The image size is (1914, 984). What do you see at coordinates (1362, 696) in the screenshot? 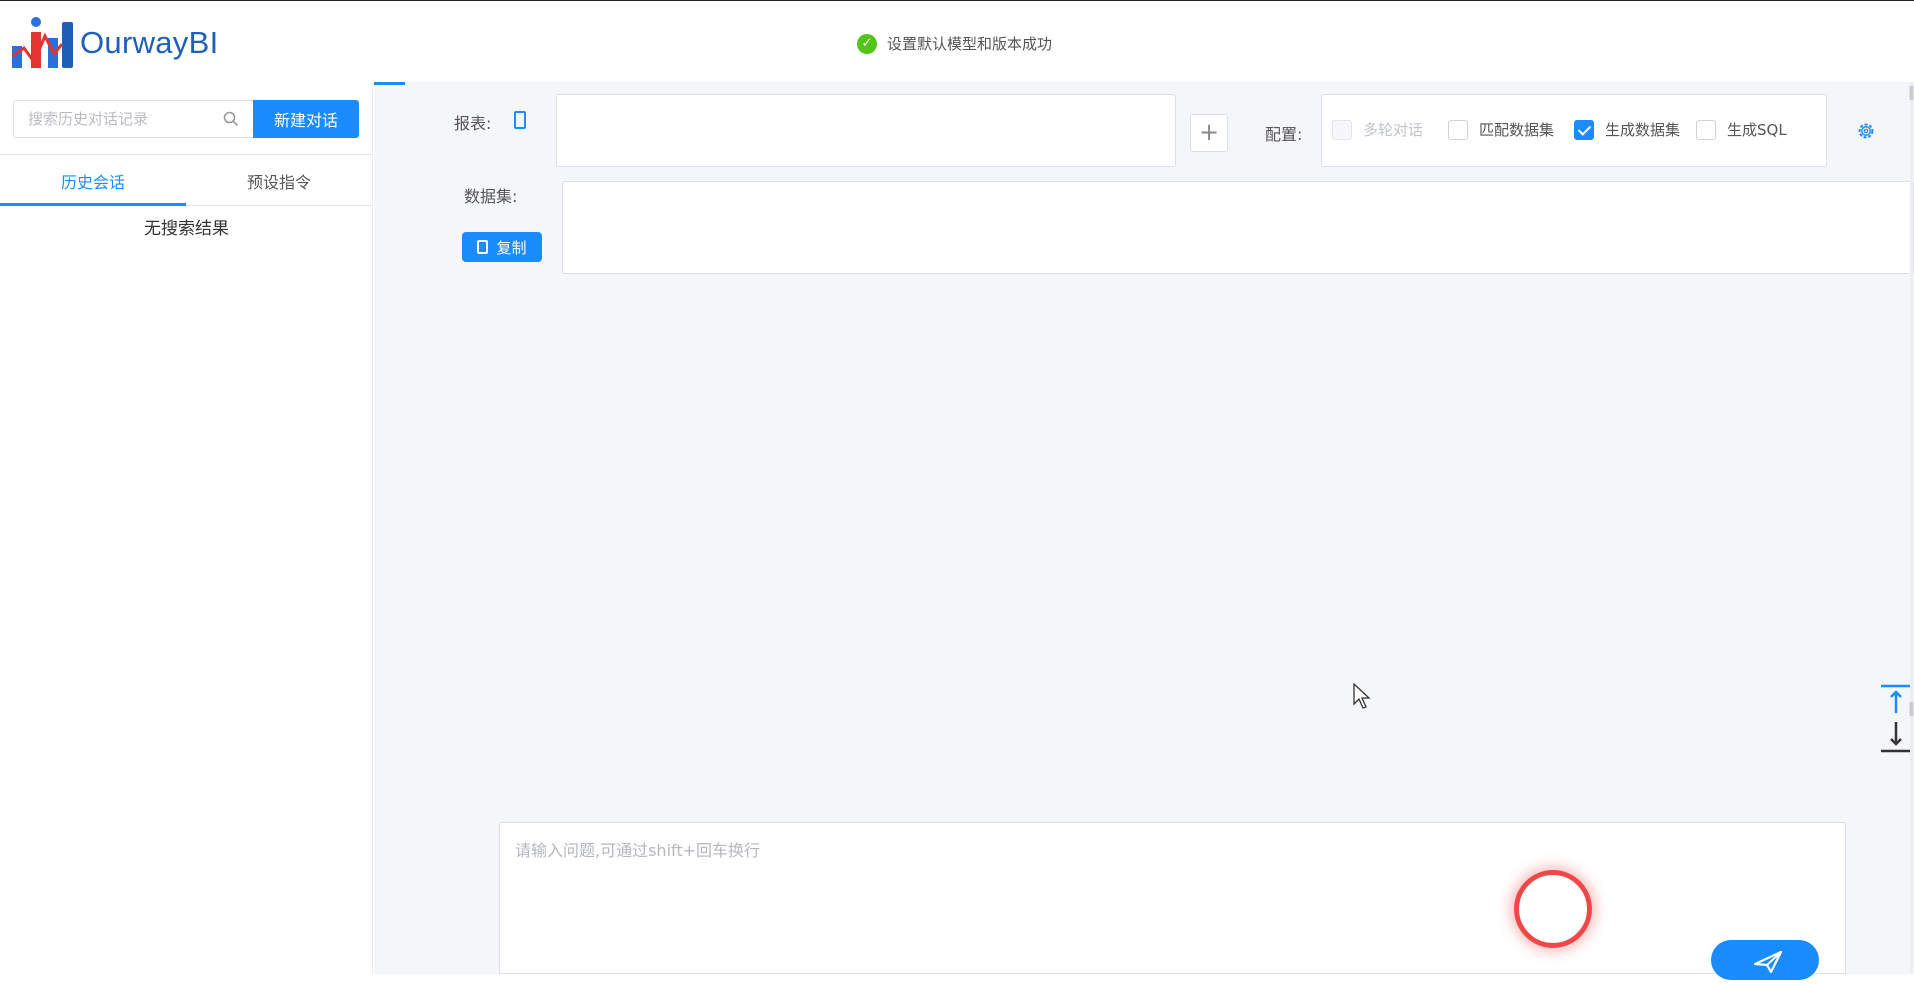
I see `mouse-pointer-icon` at bounding box center [1362, 696].